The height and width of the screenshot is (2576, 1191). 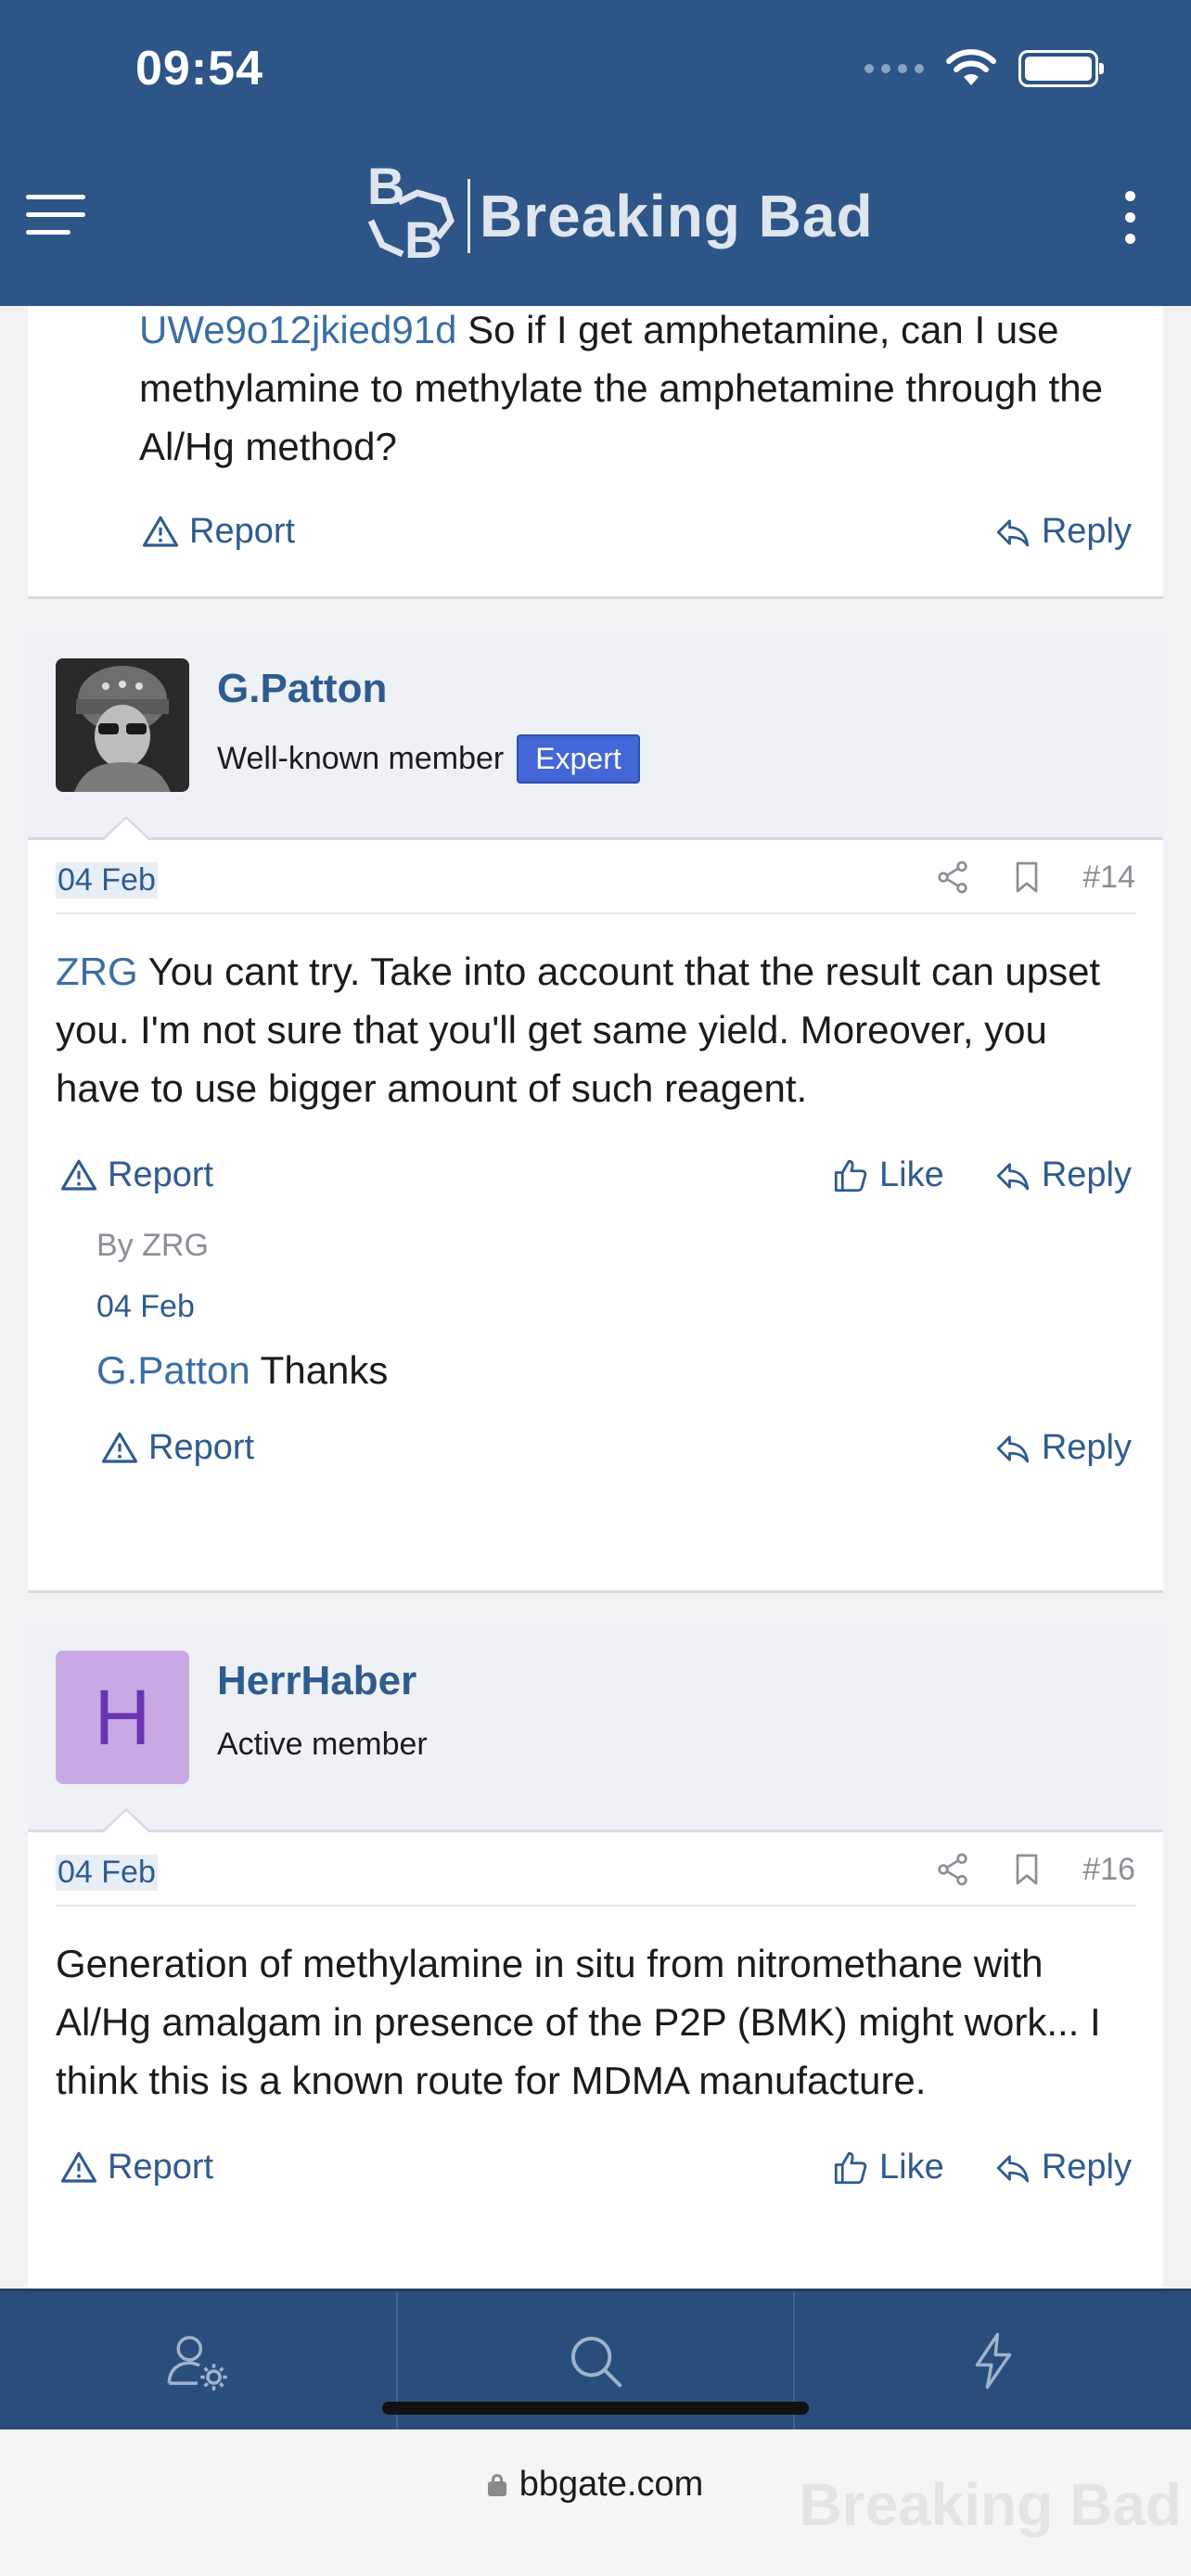 What do you see at coordinates (197, 2363) in the screenshot?
I see `user-settings-icon` at bounding box center [197, 2363].